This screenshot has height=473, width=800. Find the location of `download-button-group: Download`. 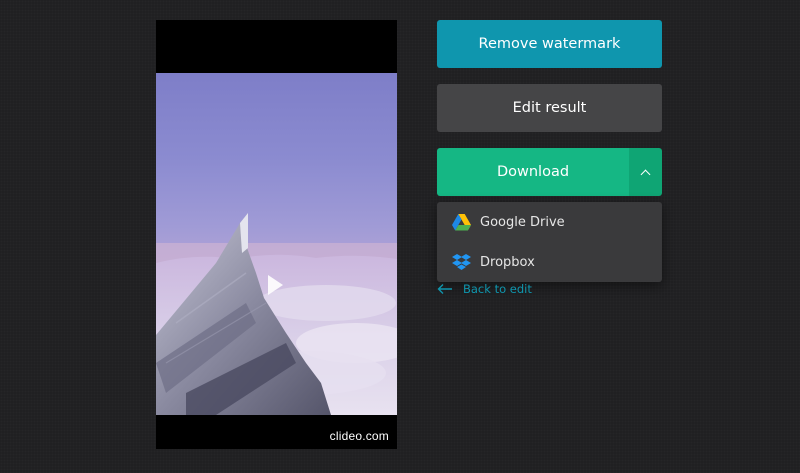

download-button-group: Download is located at coordinates (549, 172).